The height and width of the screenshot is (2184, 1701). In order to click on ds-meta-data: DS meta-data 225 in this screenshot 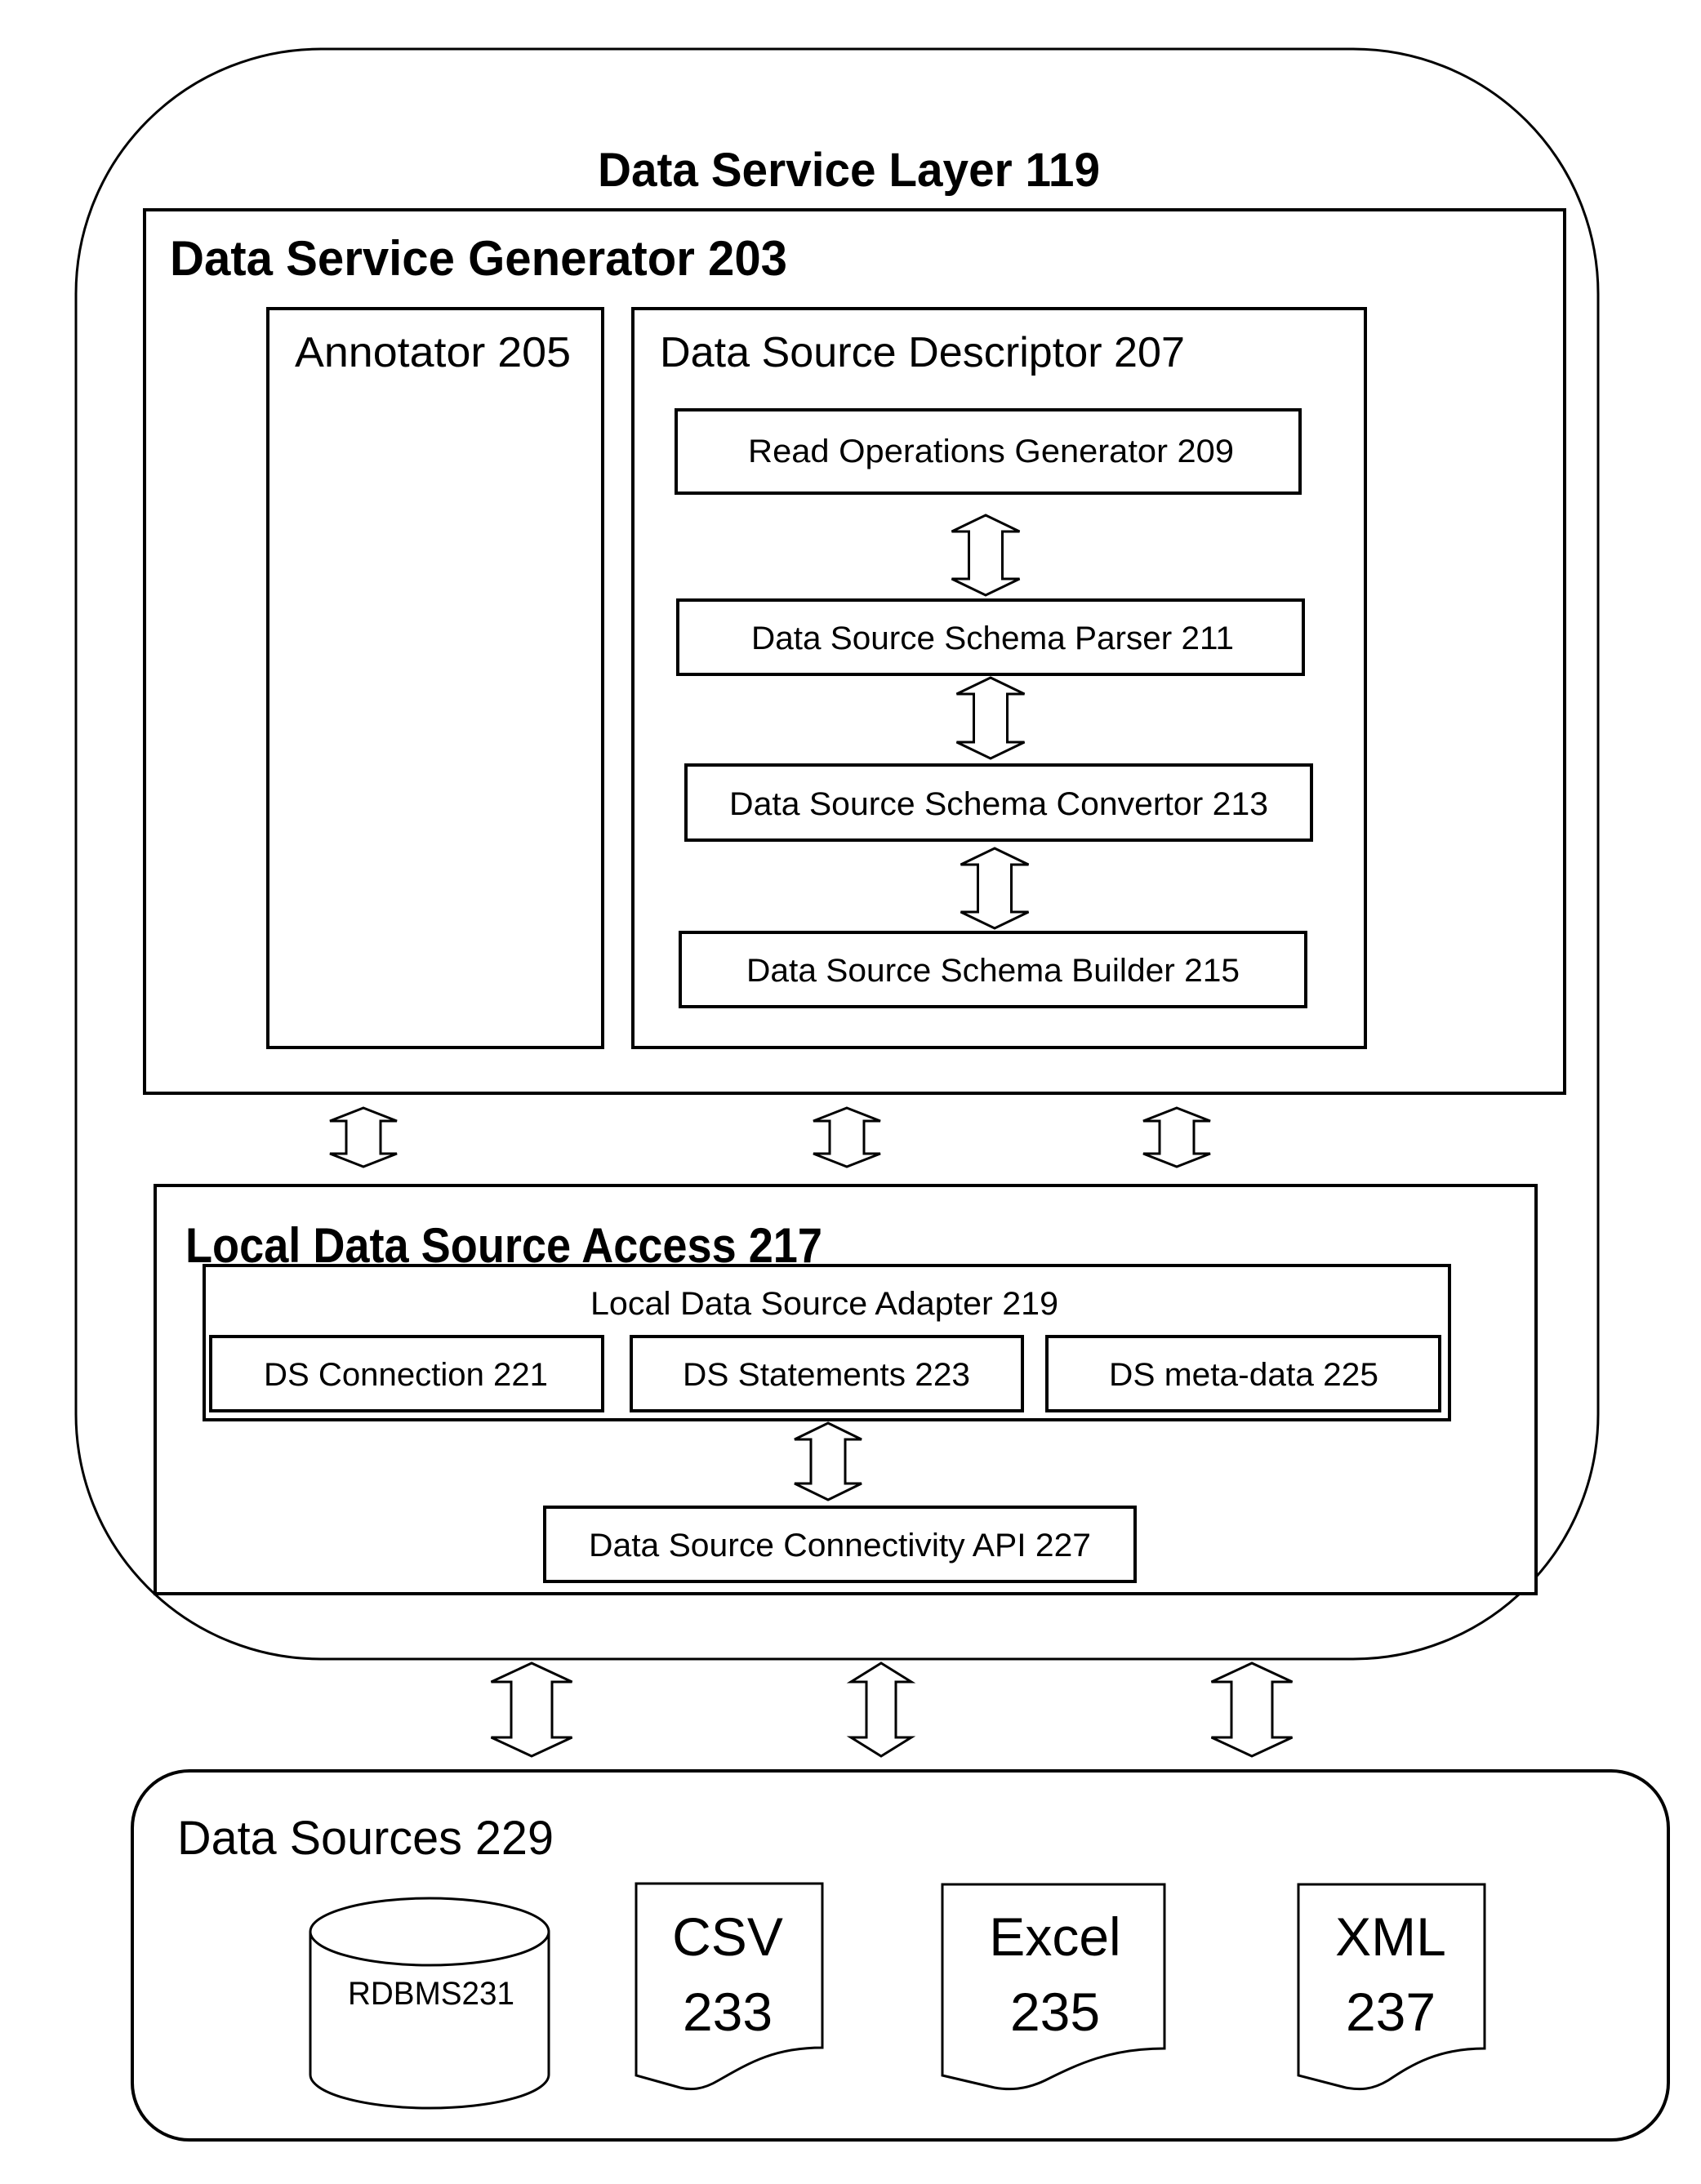, I will do `click(1243, 1374)`.